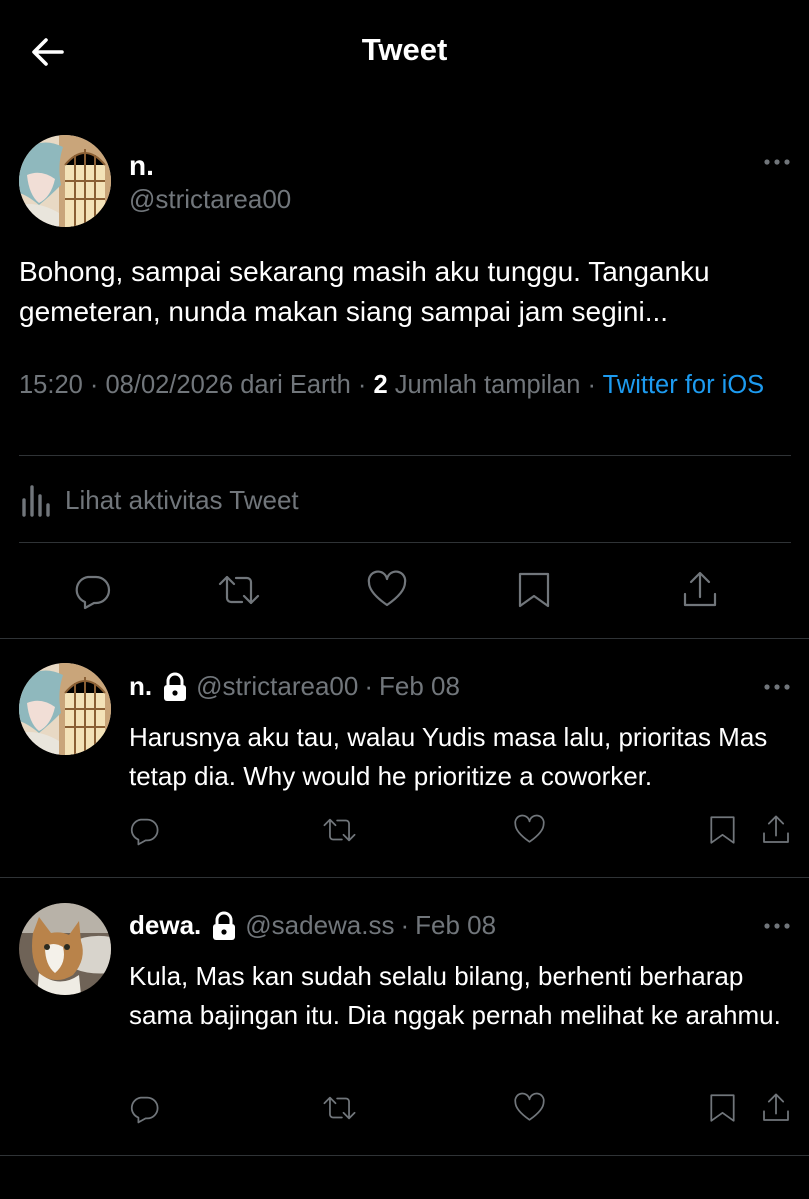  I want to click on tweet-time: 15:20, so click(51, 385).